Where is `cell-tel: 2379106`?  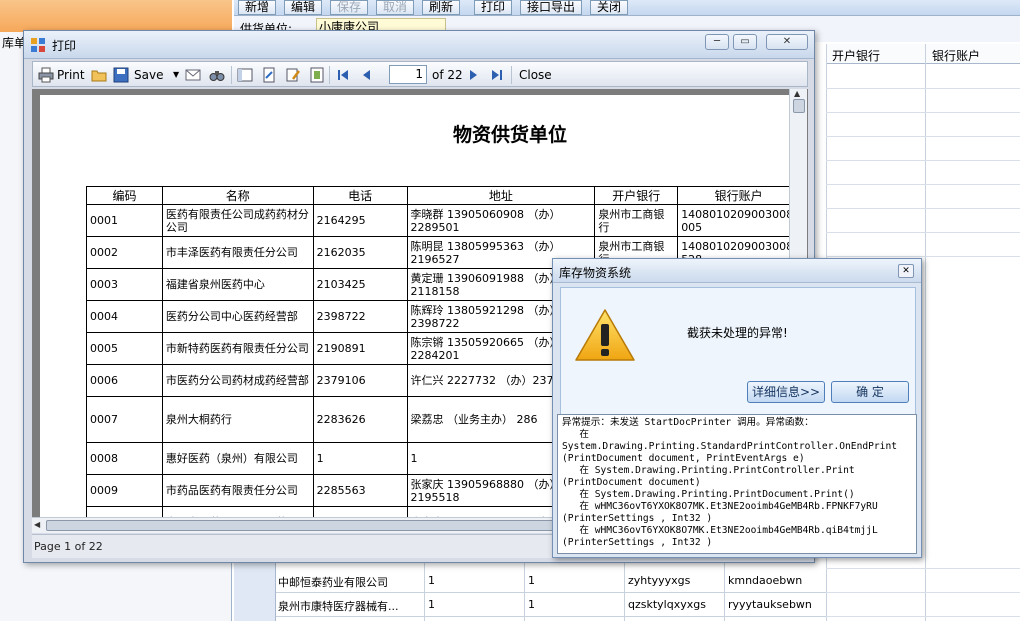
cell-tel: 2379106 is located at coordinates (360, 380).